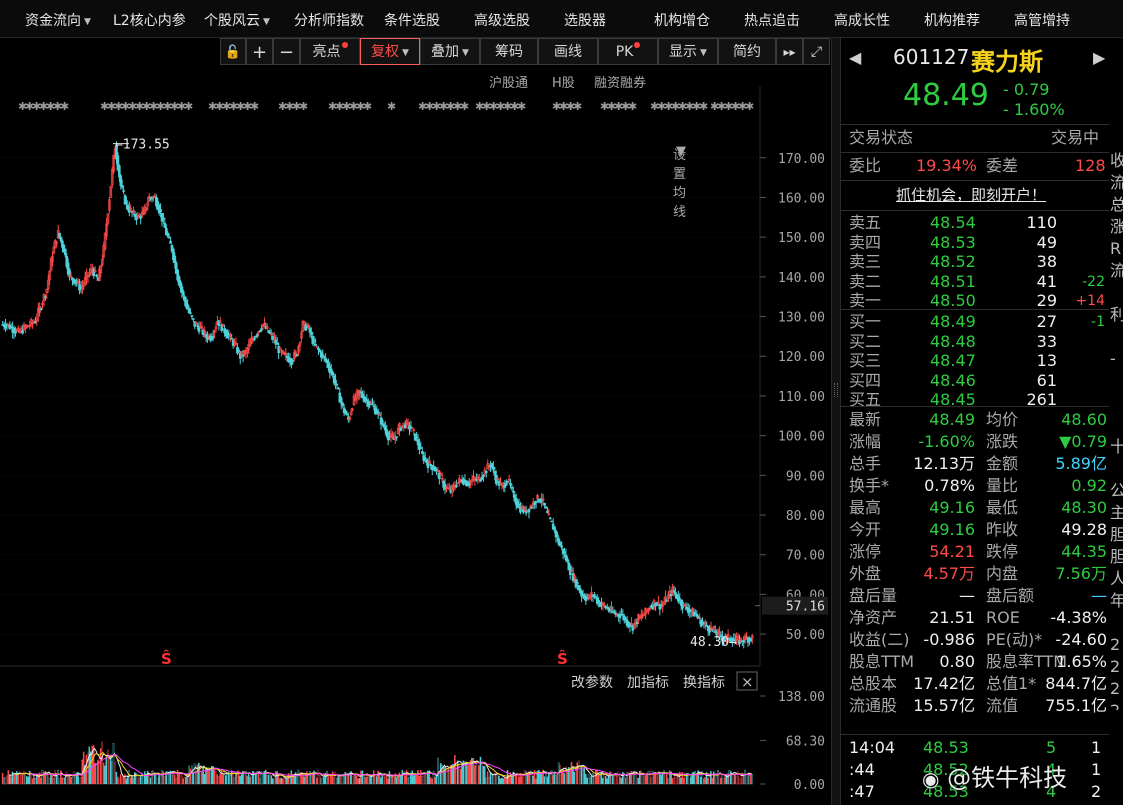 This screenshot has width=1123, height=805. I want to click on prev-stock-arrow: ◀, so click(855, 57).